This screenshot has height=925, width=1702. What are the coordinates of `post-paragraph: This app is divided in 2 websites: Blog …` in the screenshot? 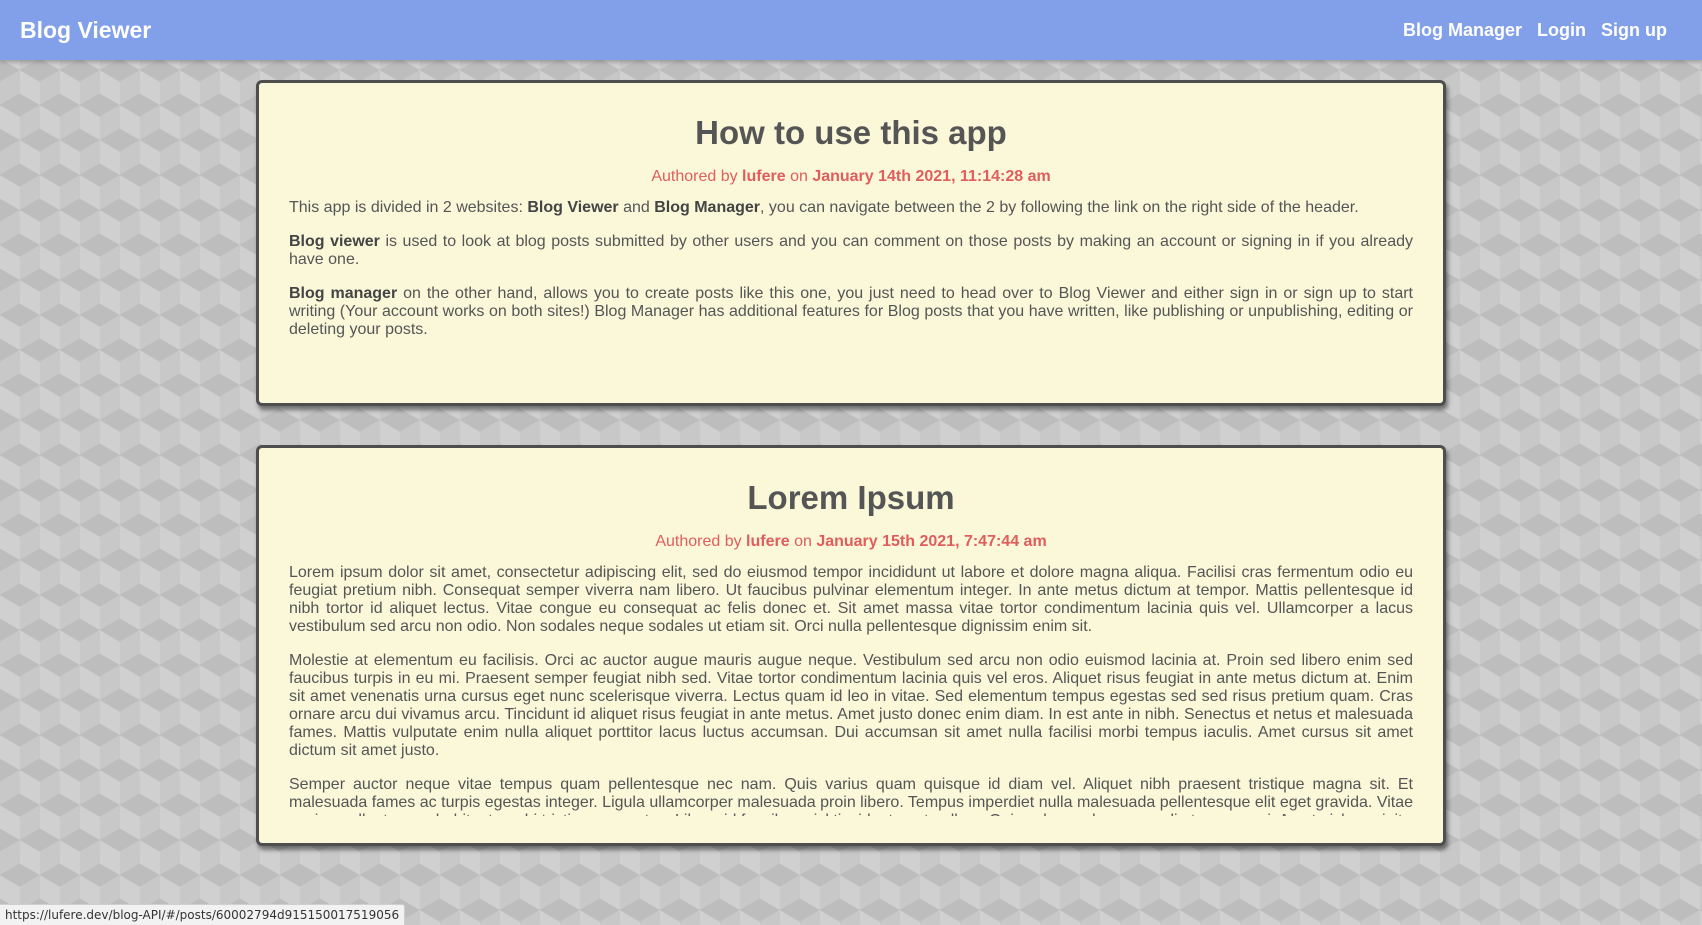 It's located at (824, 207).